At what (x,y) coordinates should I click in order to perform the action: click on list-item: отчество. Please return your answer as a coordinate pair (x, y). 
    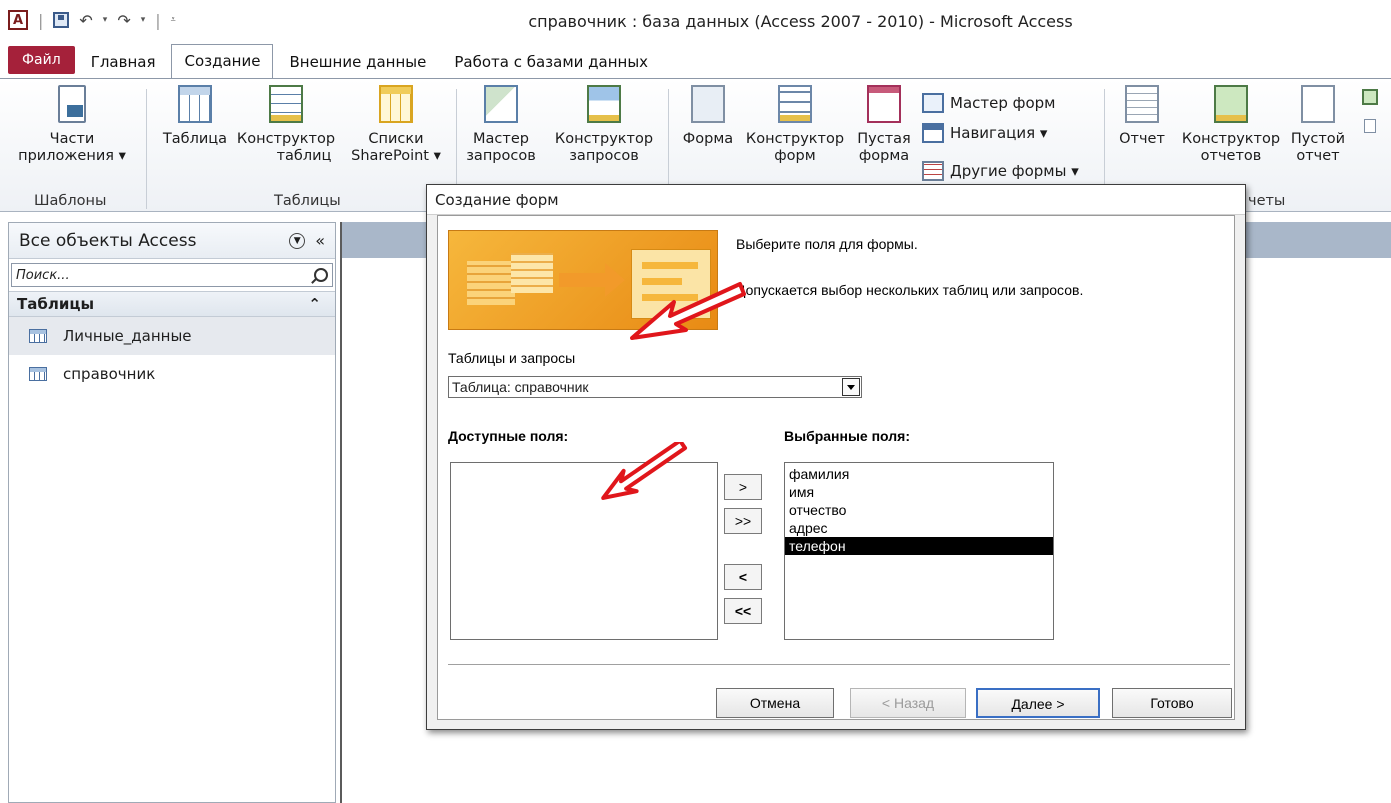
    Looking at the image, I should click on (919, 510).